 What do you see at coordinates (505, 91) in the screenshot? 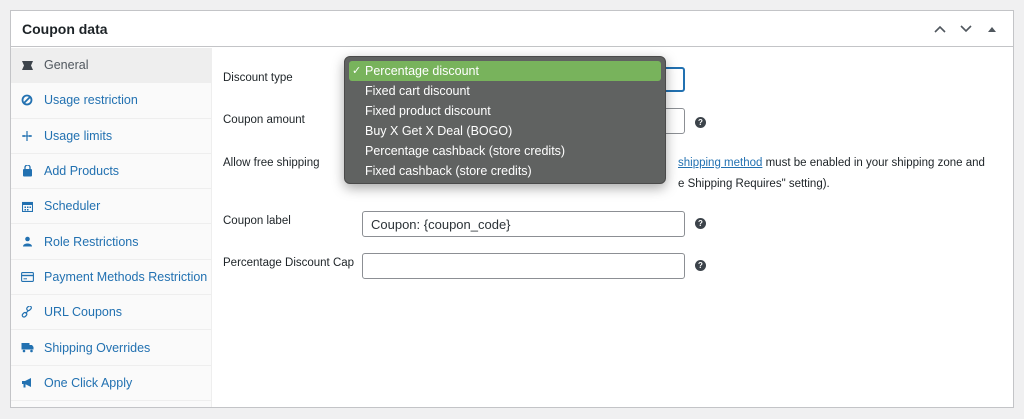
I see `dropdown-option: Fixed cart discount` at bounding box center [505, 91].